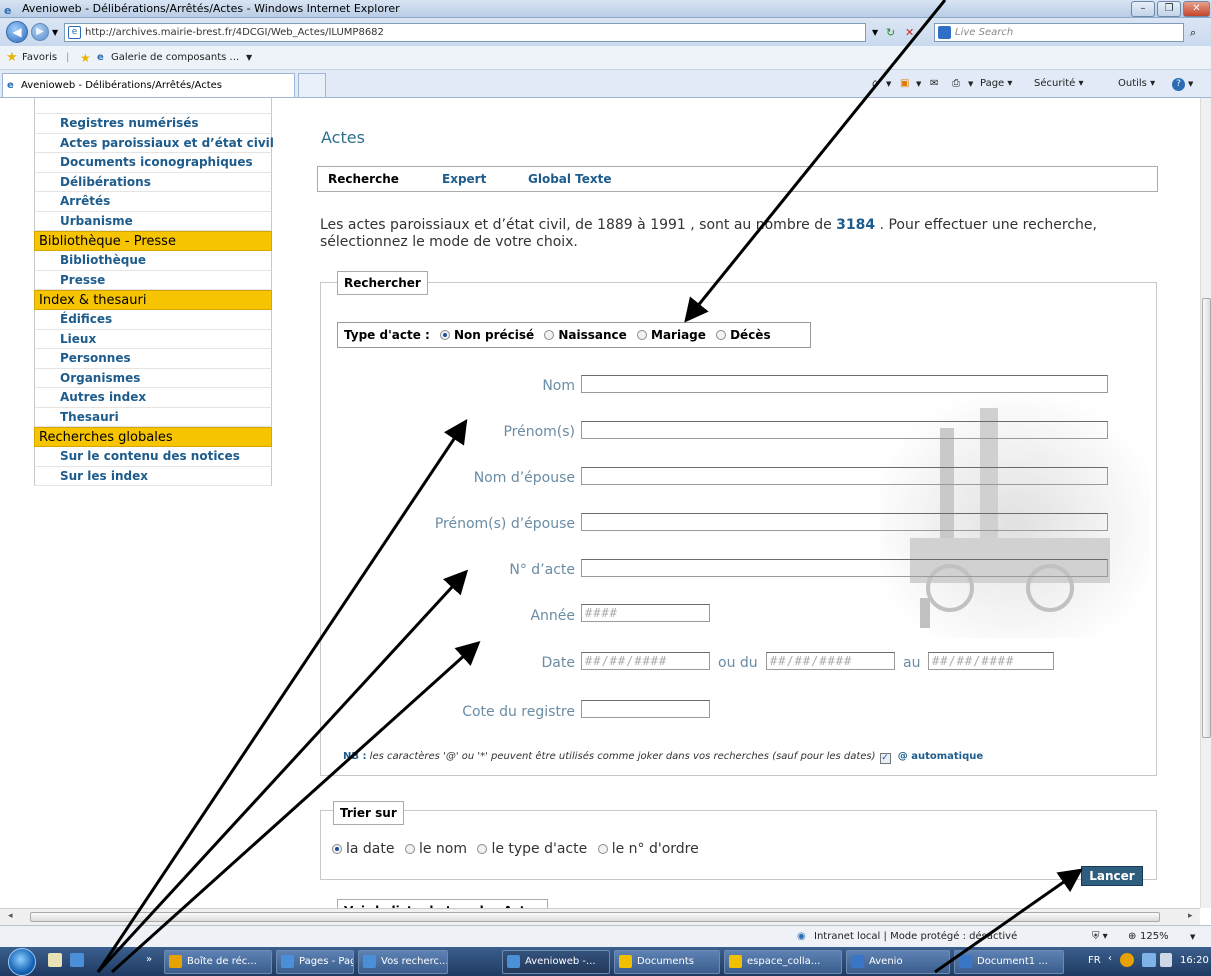  I want to click on sidebar-item-global-0: Sur le contenu des notices, so click(153, 457).